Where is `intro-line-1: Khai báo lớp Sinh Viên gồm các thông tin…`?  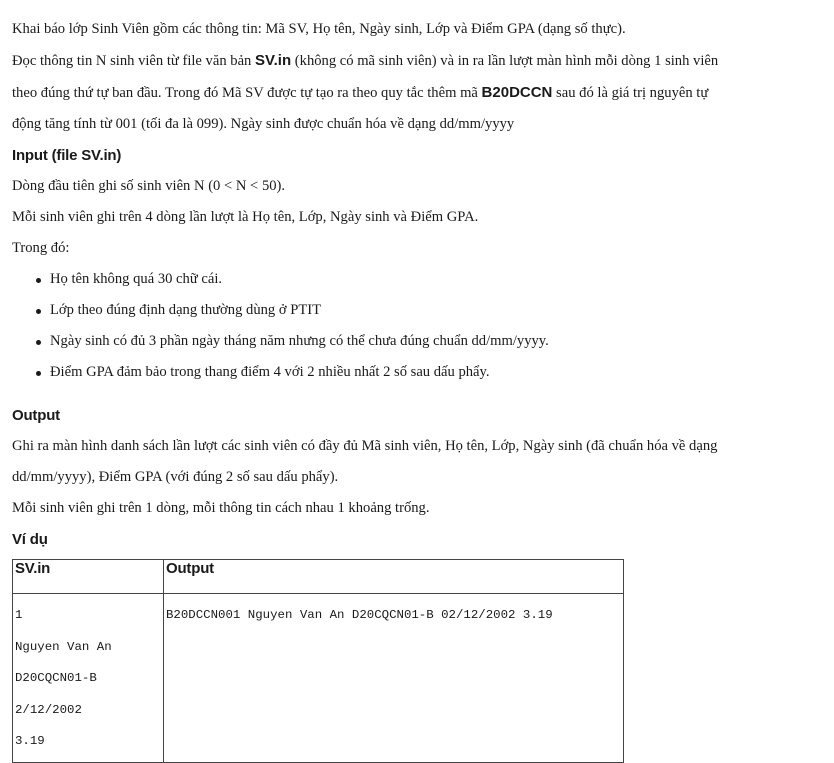 intro-line-1: Khai báo lớp Sinh Viên gồm các thông tin… is located at coordinates (319, 29).